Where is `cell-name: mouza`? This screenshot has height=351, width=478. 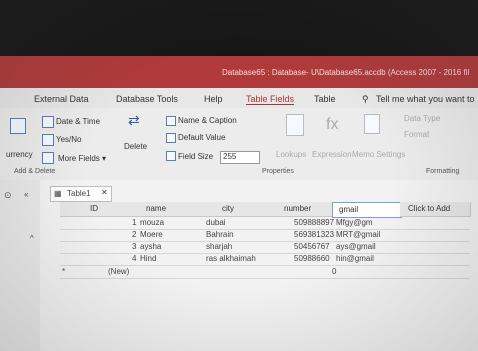
cell-name: mouza is located at coordinates (152, 222).